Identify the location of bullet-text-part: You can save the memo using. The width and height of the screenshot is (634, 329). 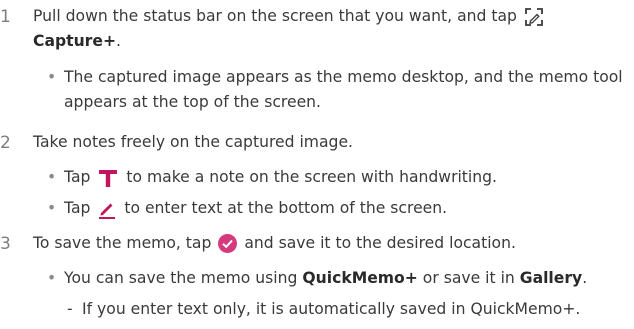
(181, 278).